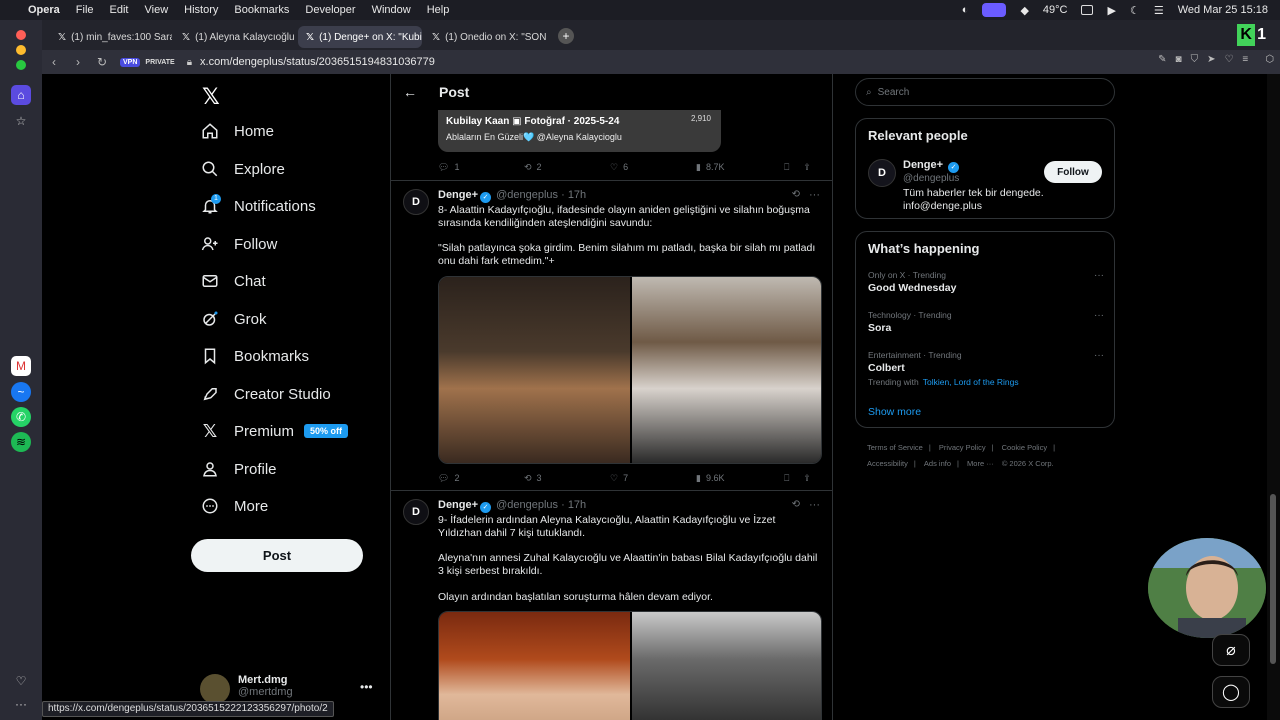 Image resolution: width=1280 pixels, height=720 pixels. What do you see at coordinates (242, 169) in the screenshot?
I see `nav-explore: Explore` at bounding box center [242, 169].